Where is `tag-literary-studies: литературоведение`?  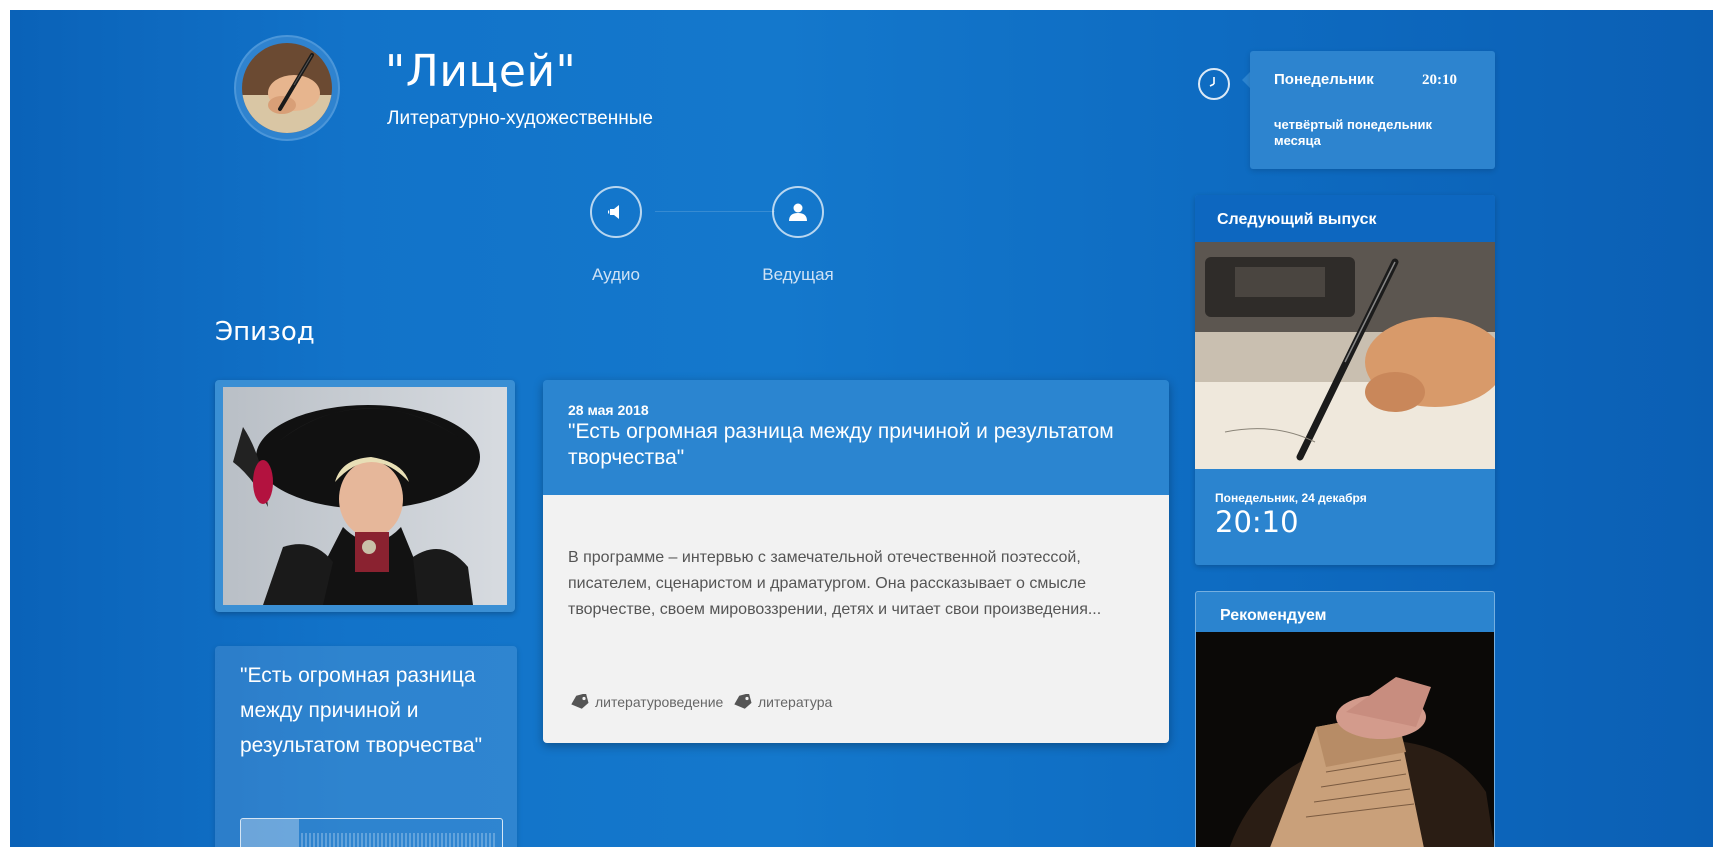
tag-literary-studies: литературоведение is located at coordinates (646, 702).